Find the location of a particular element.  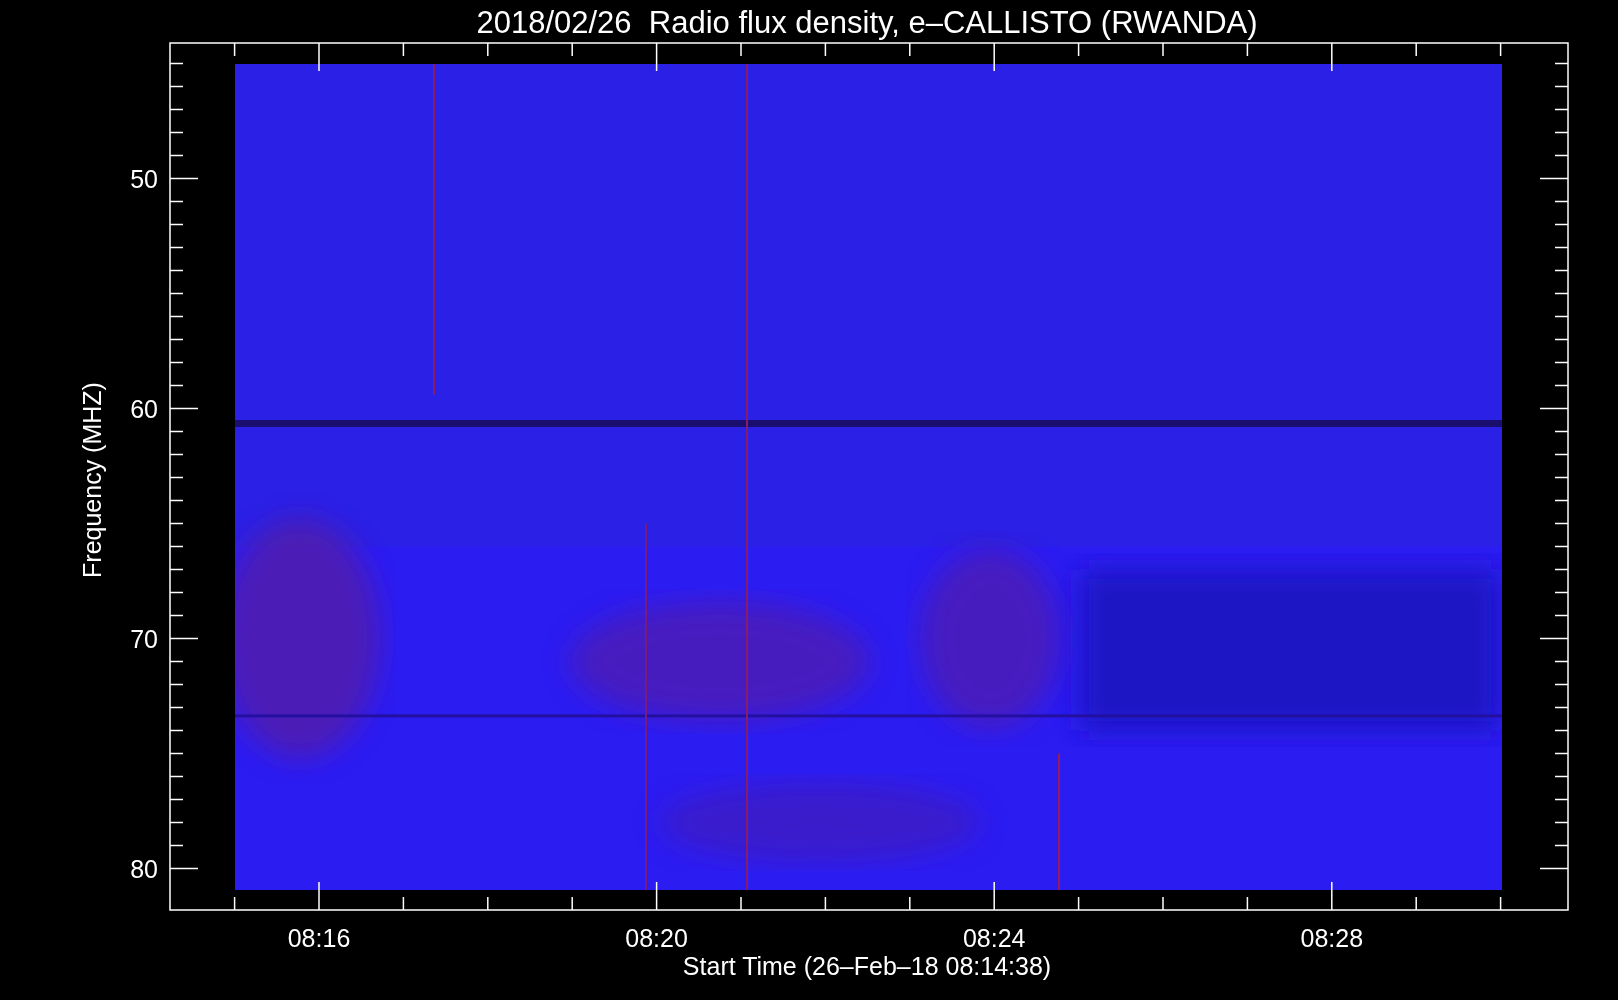

x-tick-label: 08:16 is located at coordinates (319, 938).